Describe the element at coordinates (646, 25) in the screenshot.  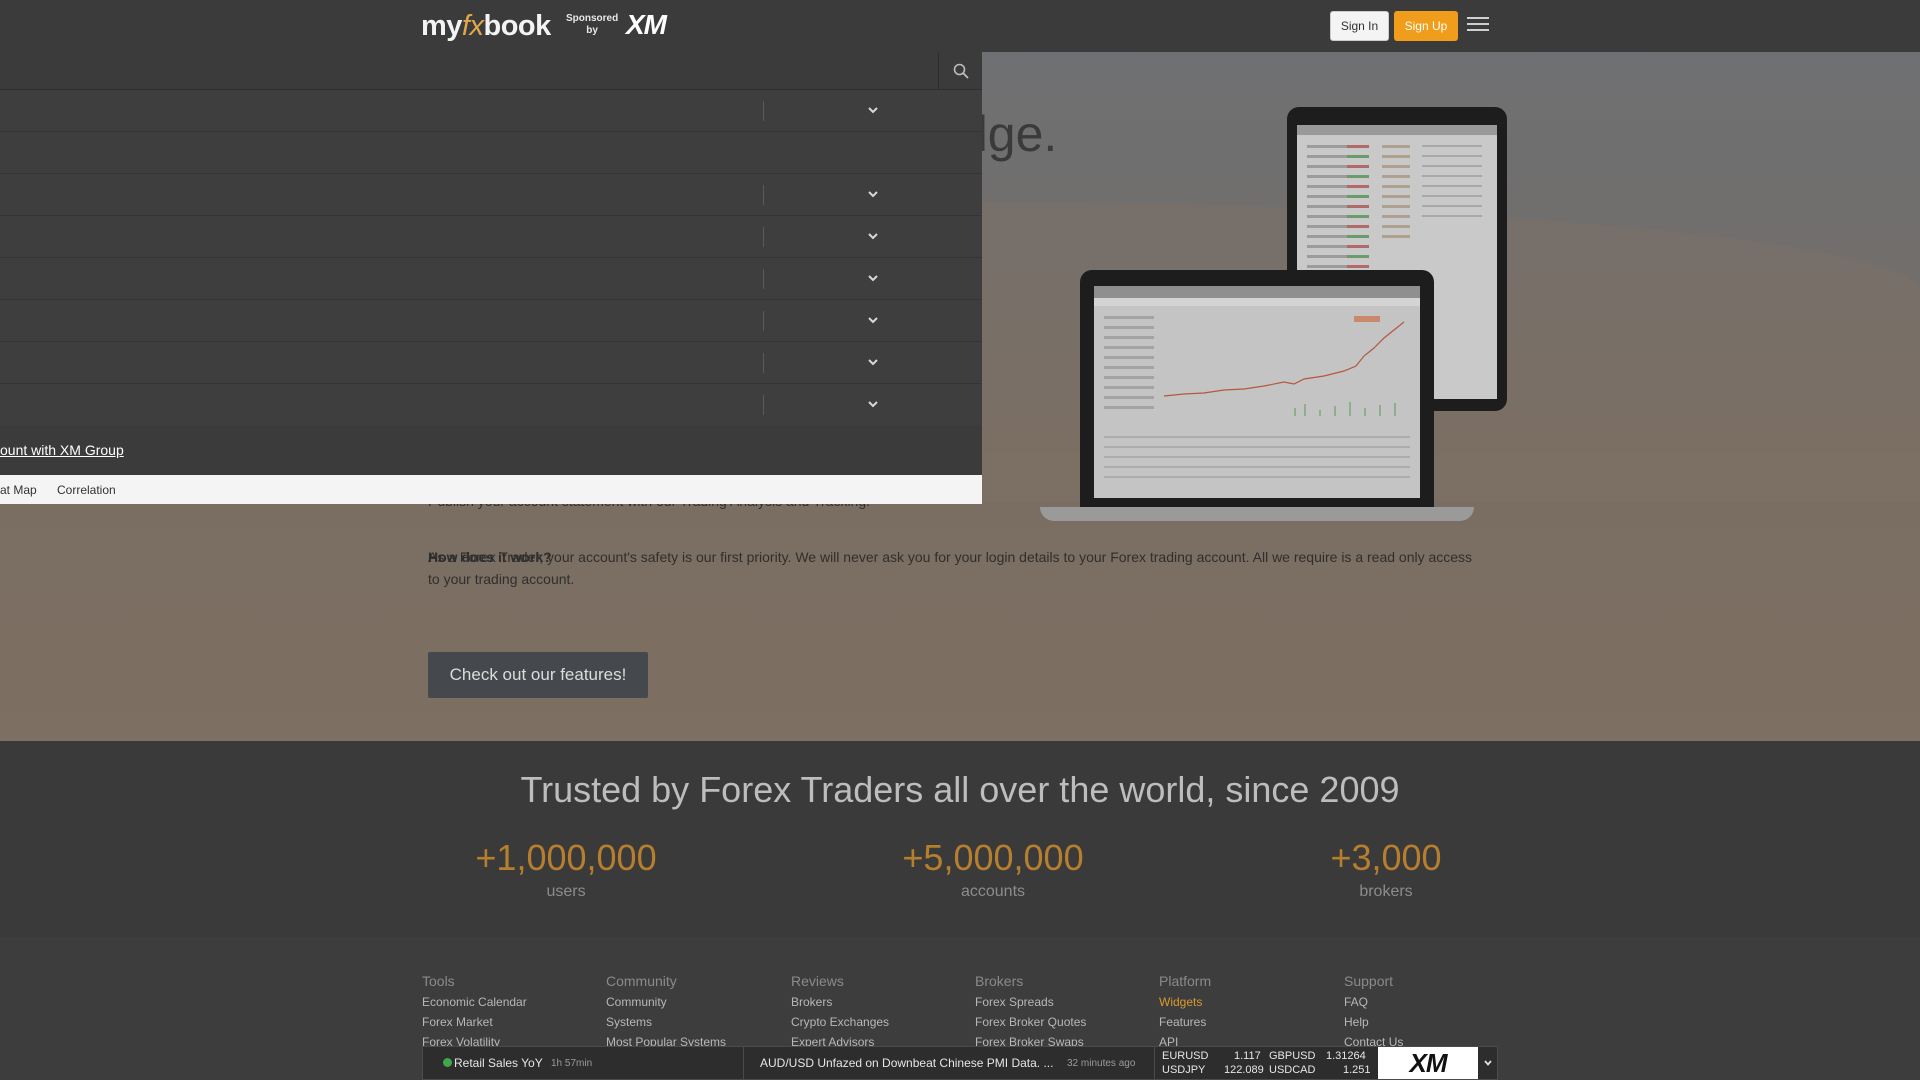
I see `xm-sponsor-logo: XM` at that location.